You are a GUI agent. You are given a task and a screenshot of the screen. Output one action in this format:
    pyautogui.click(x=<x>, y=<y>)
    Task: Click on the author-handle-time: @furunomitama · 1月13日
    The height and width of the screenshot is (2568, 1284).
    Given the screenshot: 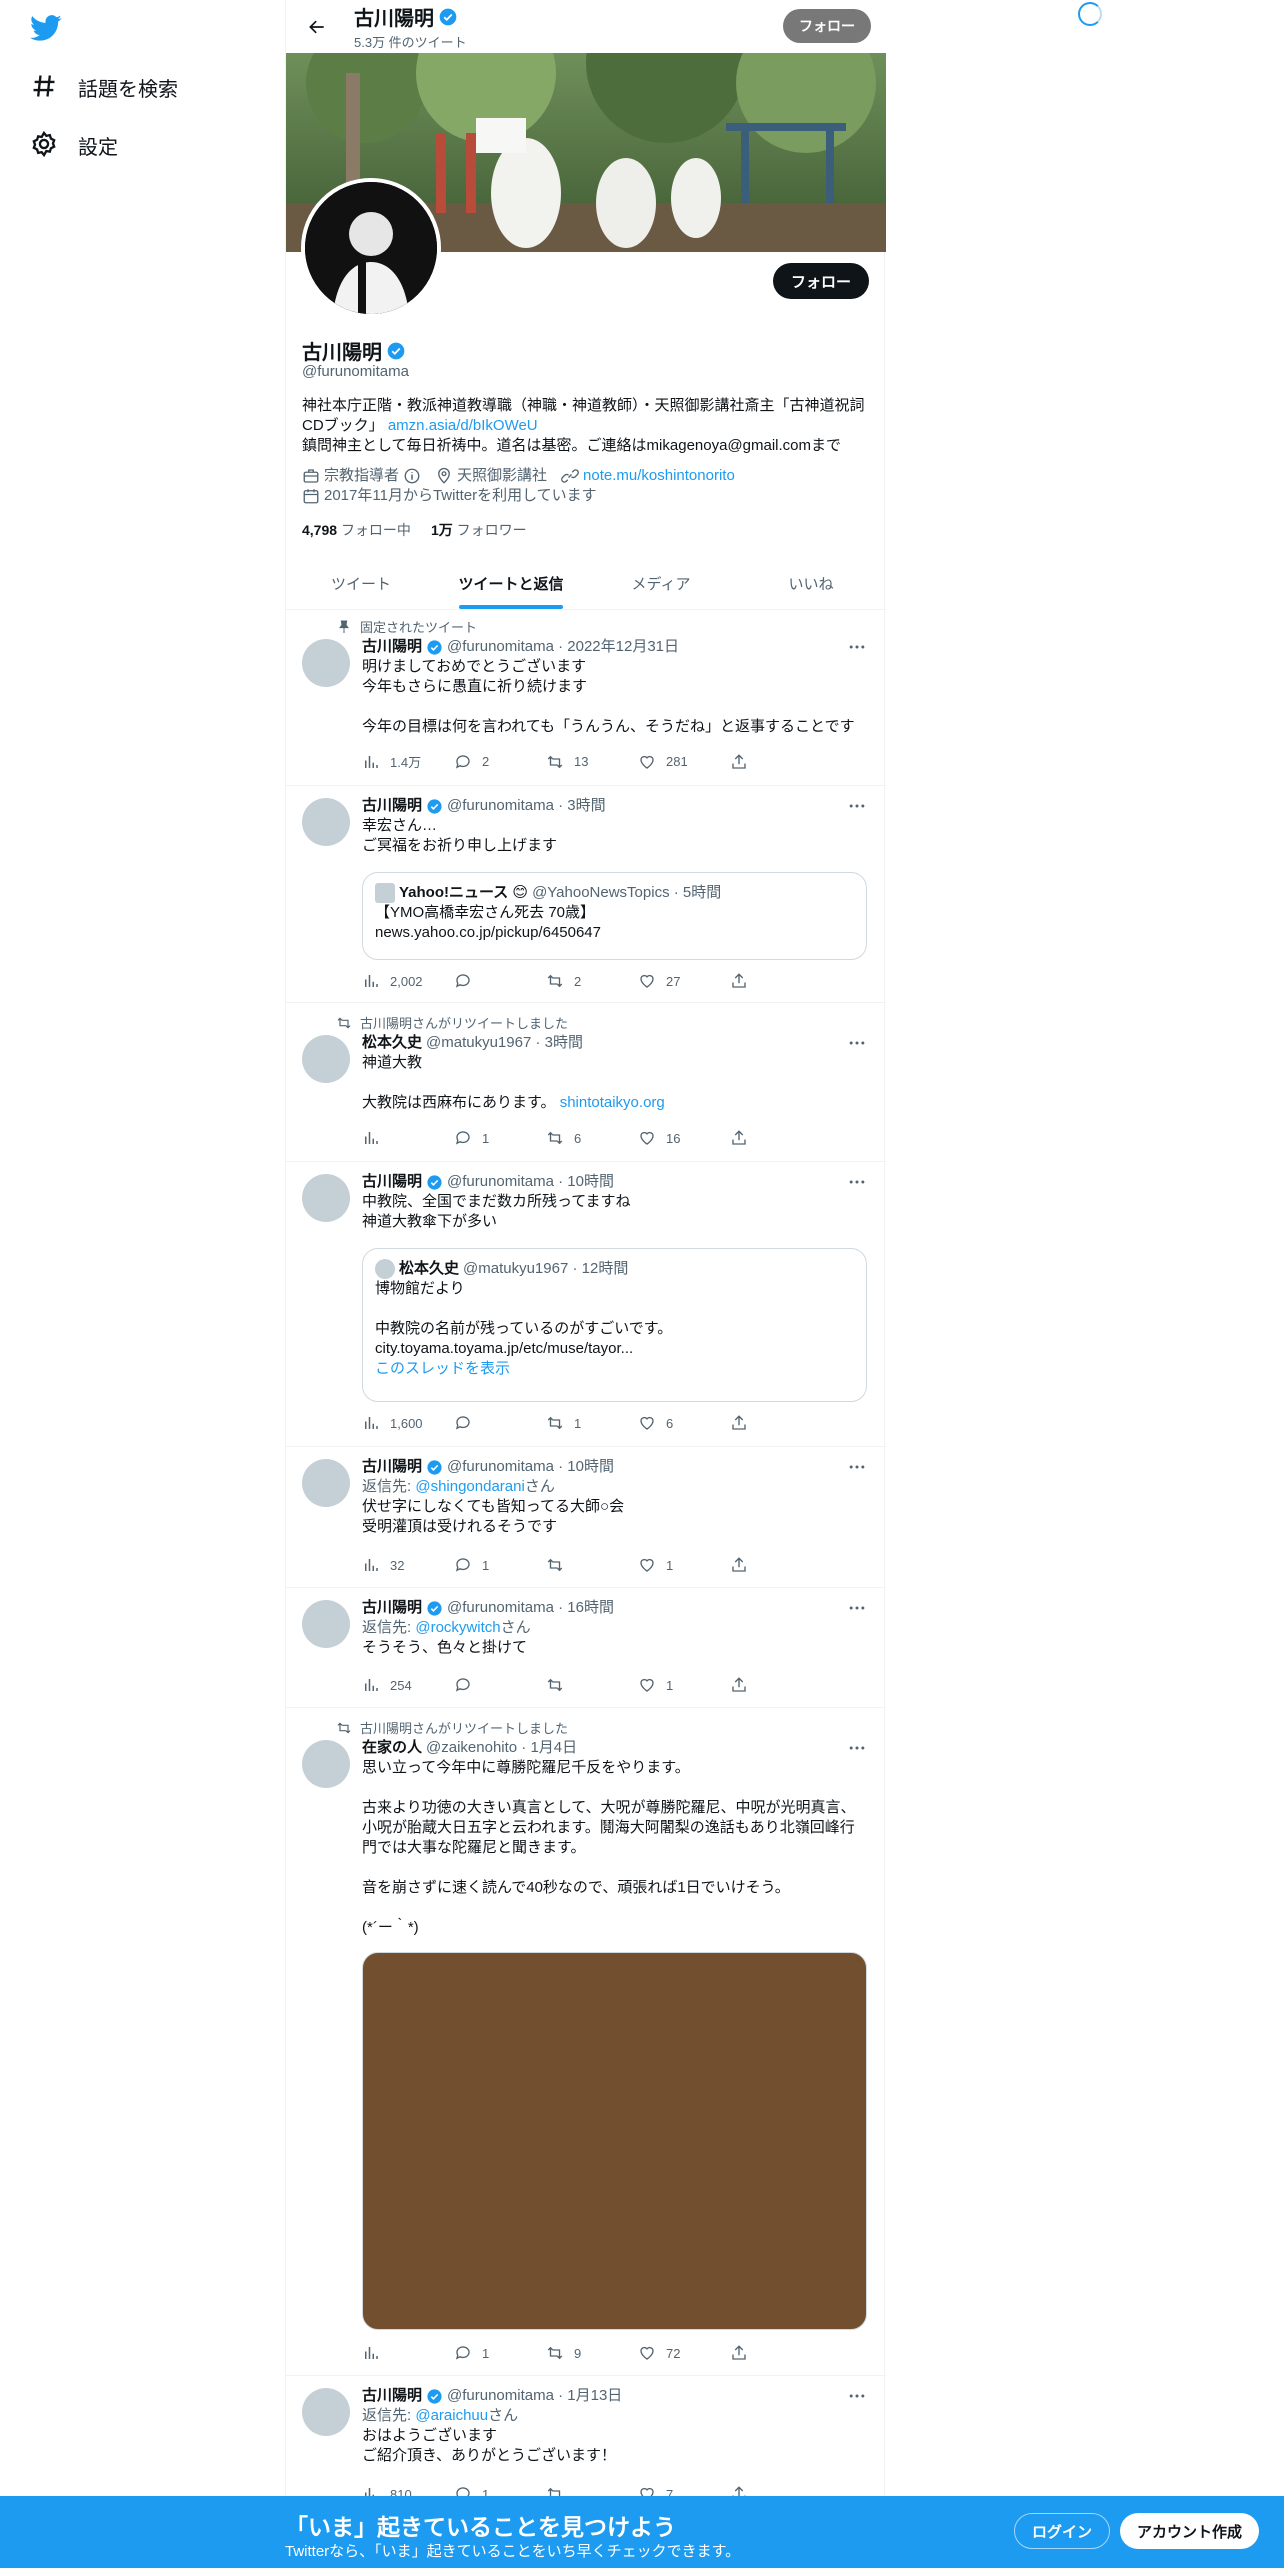 What is the action you would take?
    pyautogui.click(x=534, y=2396)
    